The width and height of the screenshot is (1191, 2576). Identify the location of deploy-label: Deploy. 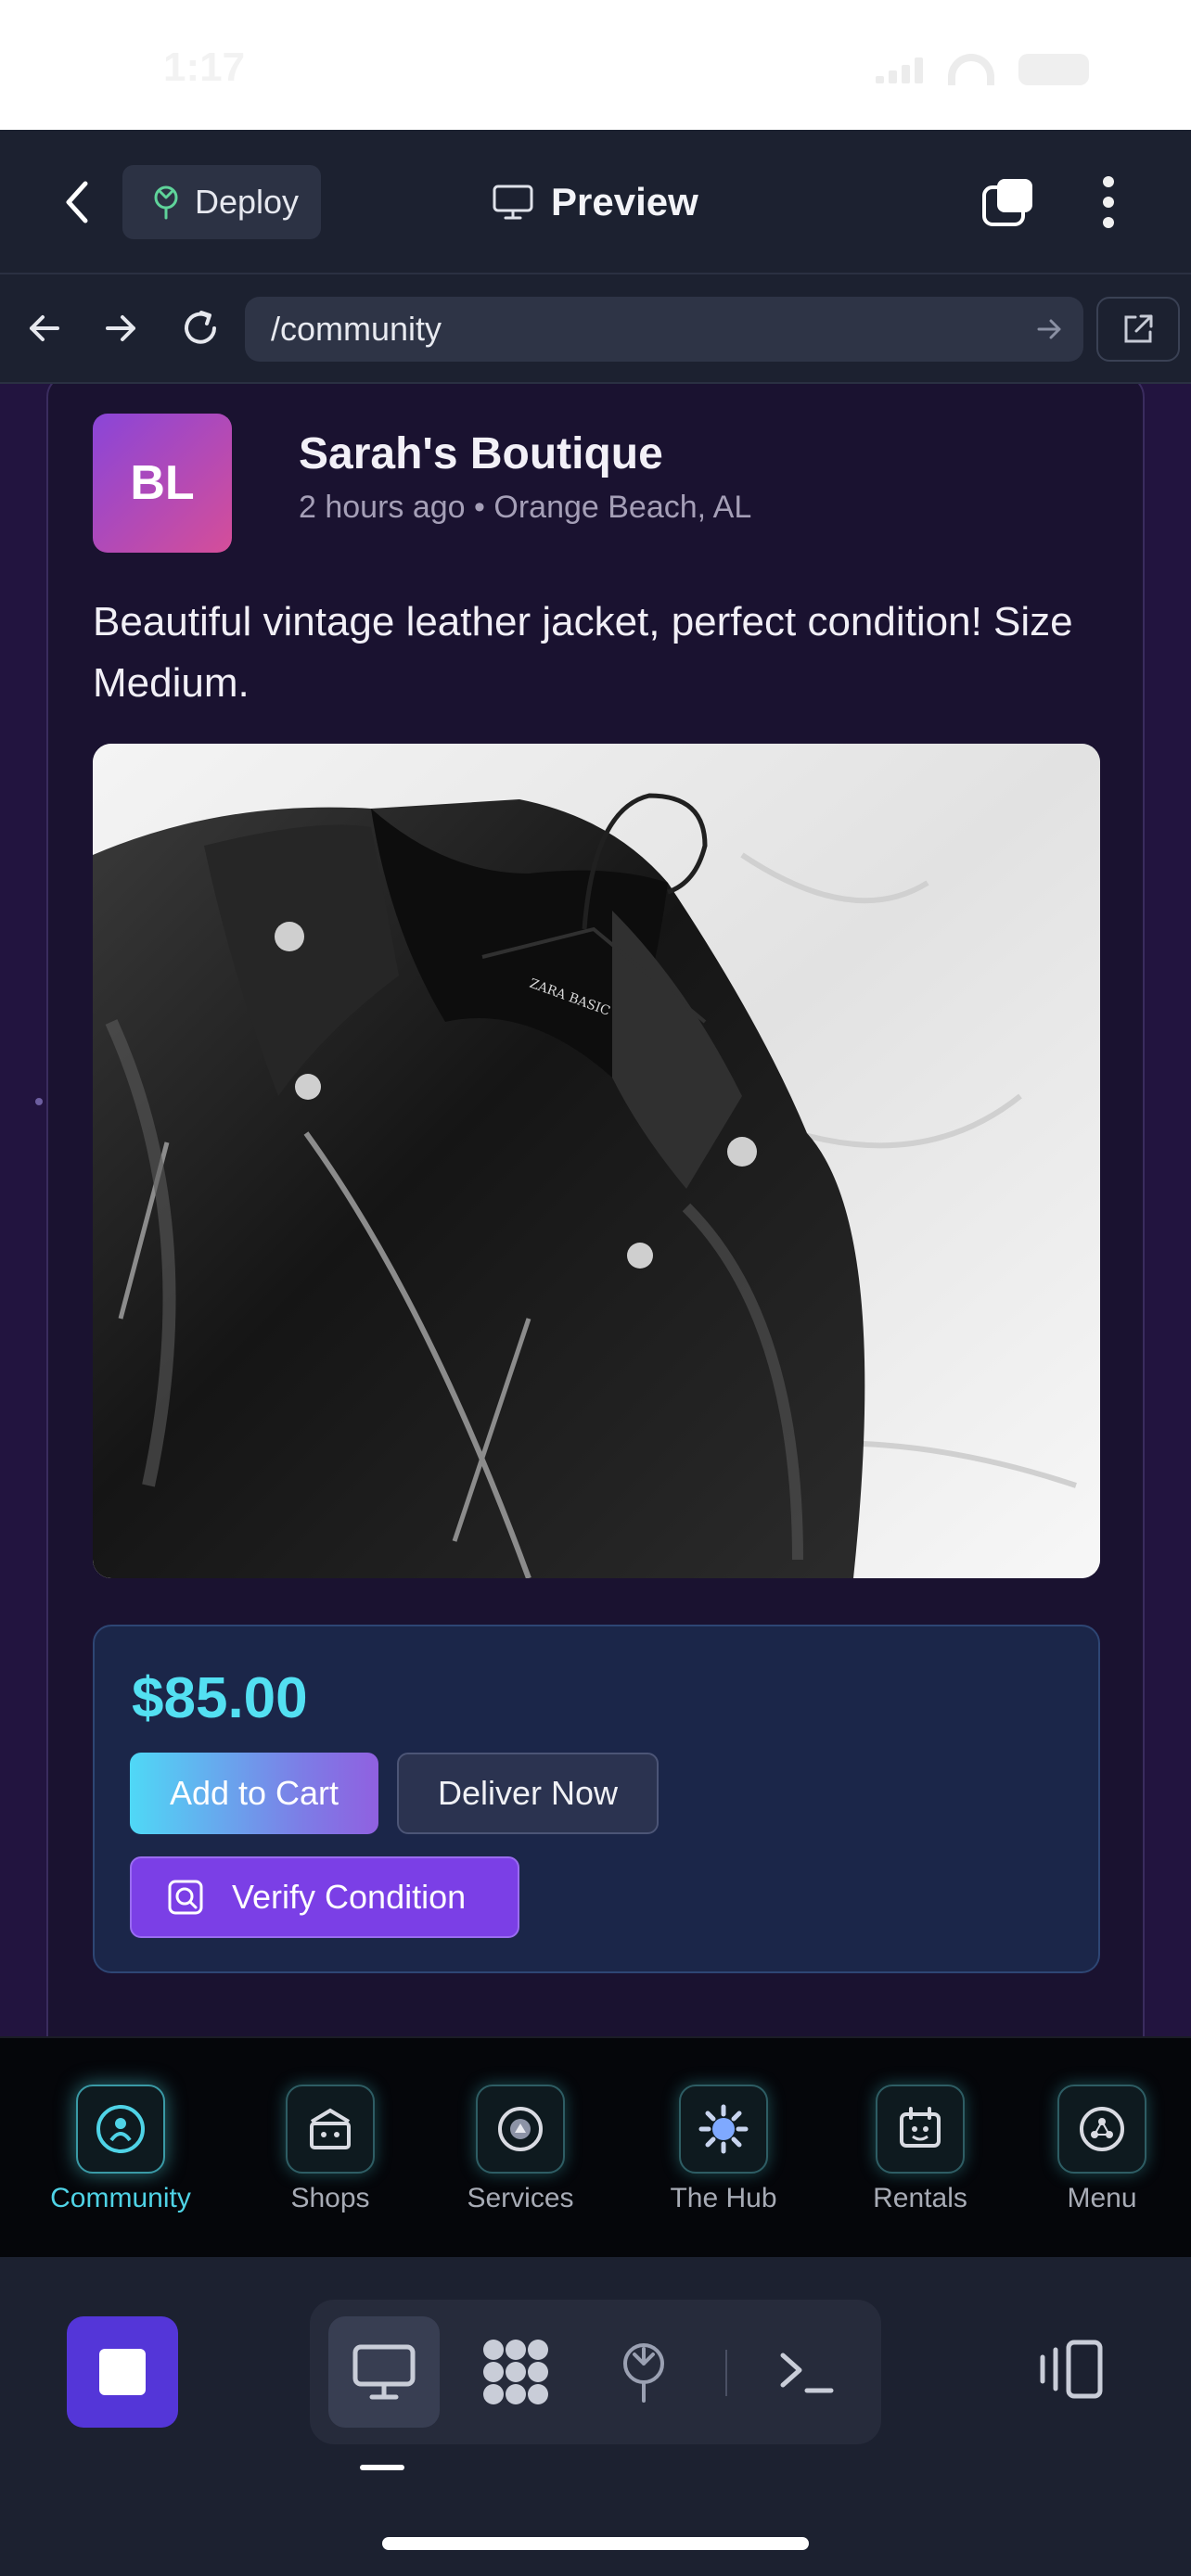
(248, 202).